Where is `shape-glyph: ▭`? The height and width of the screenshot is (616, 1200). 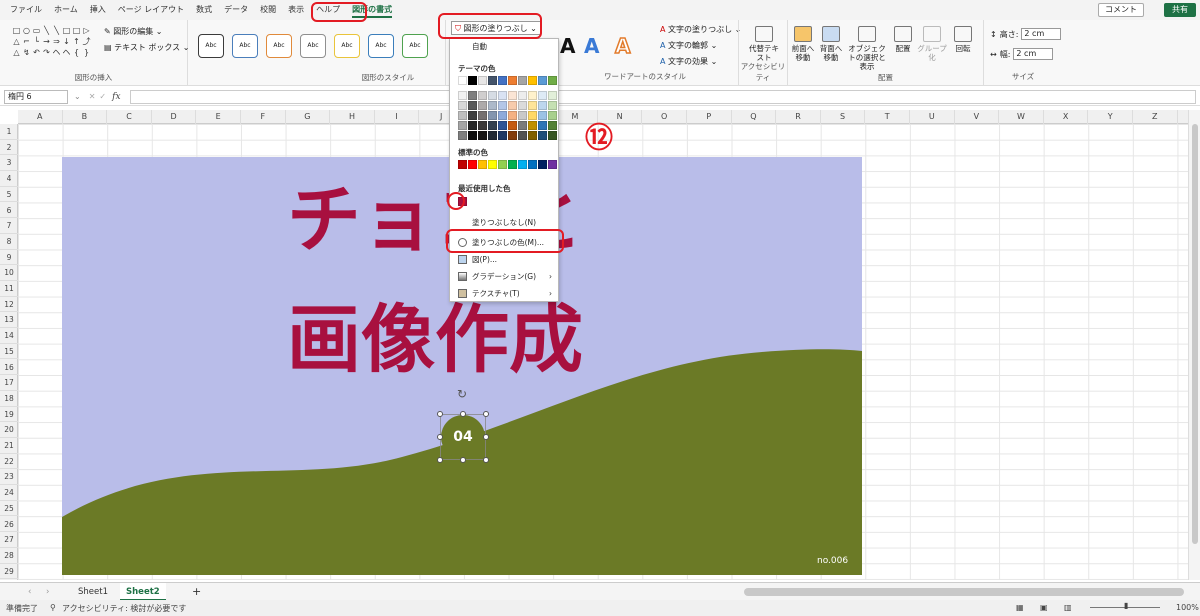 shape-glyph: ▭ is located at coordinates (36, 31).